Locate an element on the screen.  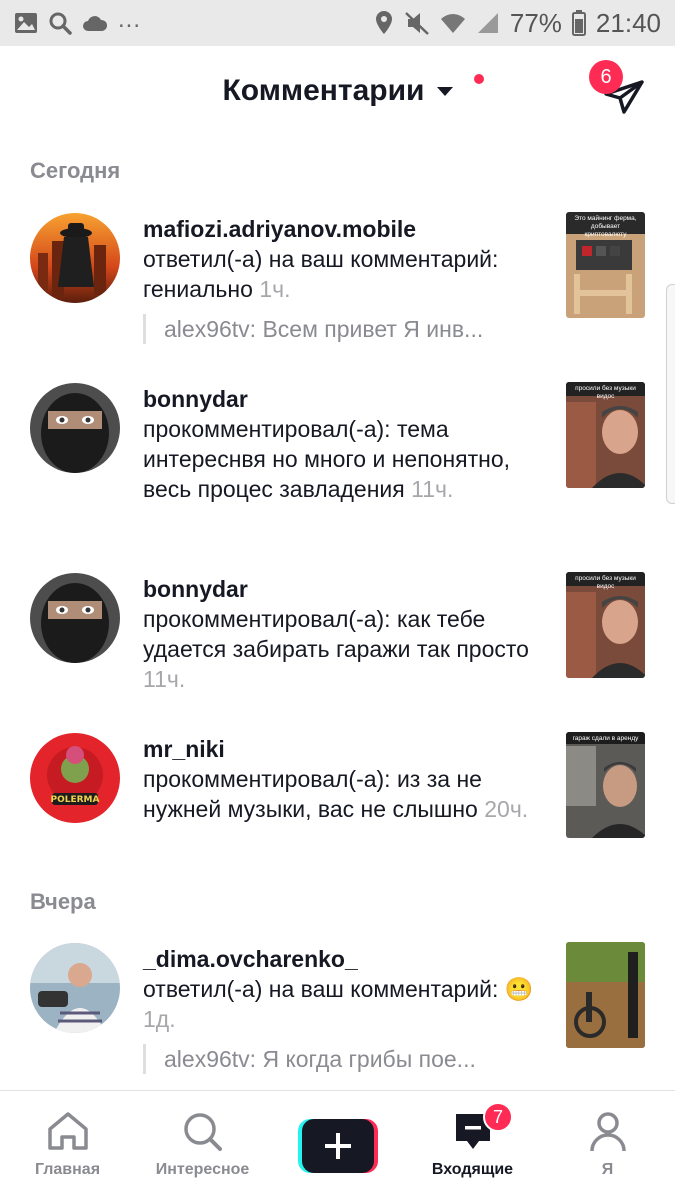
avatar-logo-text: POLERMA is located at coordinates (75, 800).